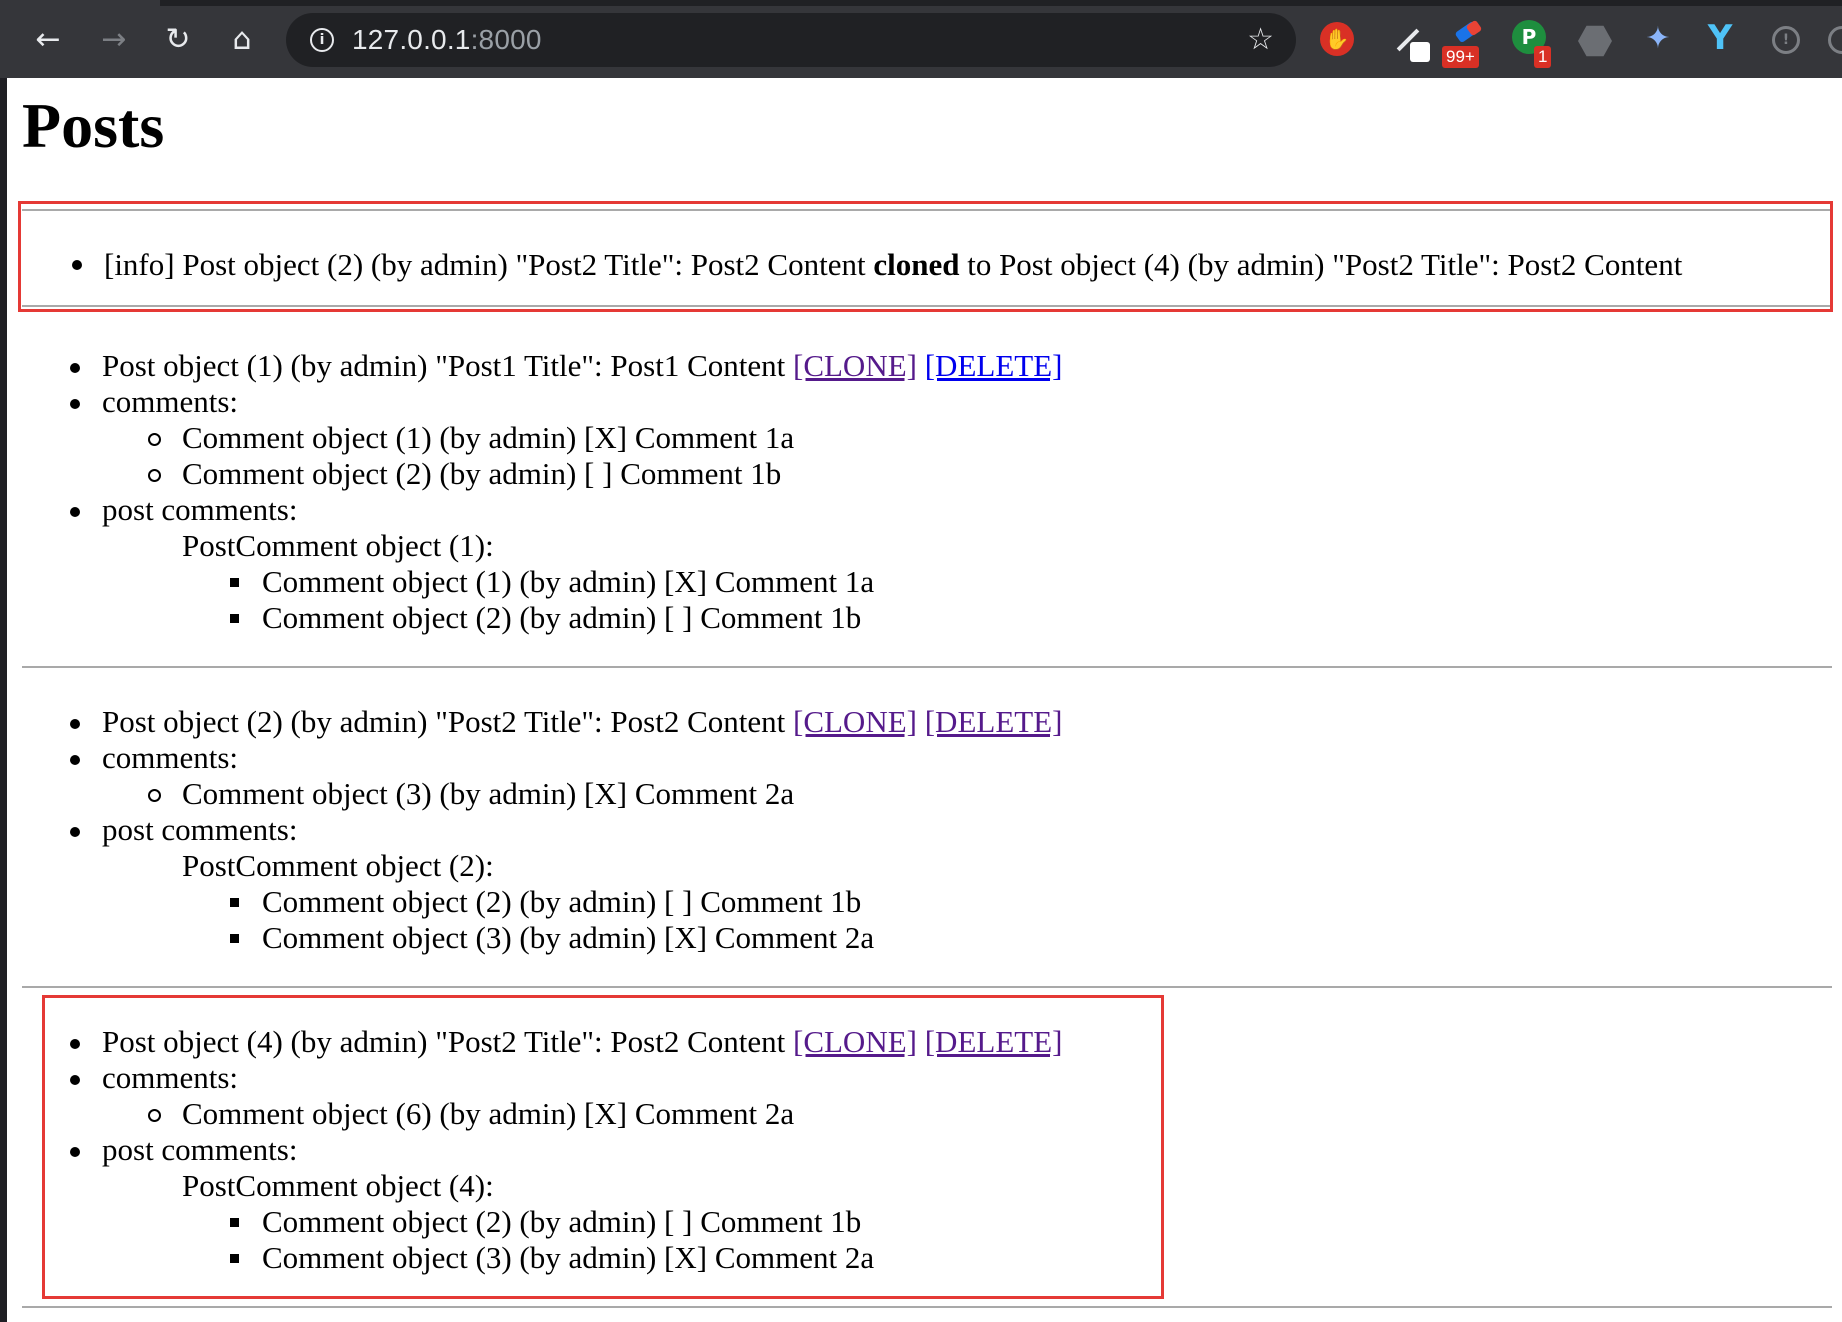  I want to click on home-icon: ⌂, so click(242, 40).